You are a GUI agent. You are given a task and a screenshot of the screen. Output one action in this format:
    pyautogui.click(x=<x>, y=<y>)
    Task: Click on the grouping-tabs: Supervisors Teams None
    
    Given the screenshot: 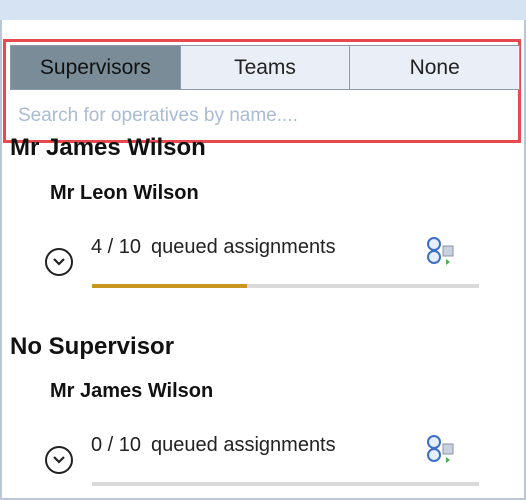 What is the action you would take?
    pyautogui.click(x=265, y=67)
    